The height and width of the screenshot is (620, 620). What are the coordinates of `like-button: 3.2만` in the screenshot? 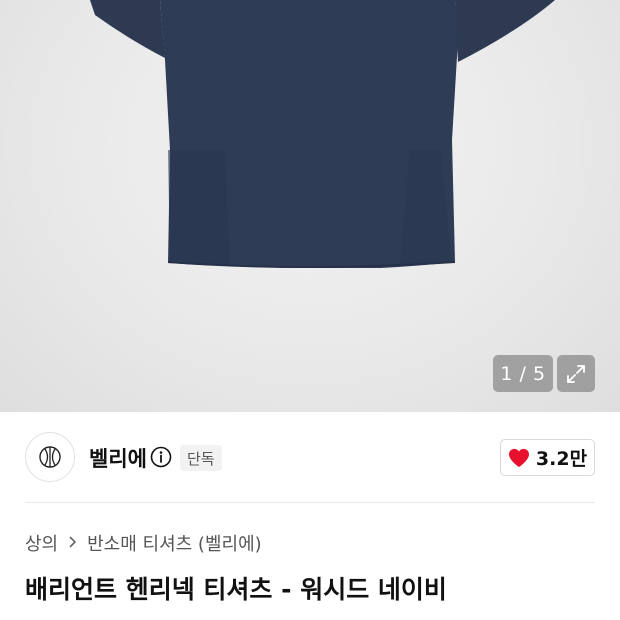 It's located at (547, 457).